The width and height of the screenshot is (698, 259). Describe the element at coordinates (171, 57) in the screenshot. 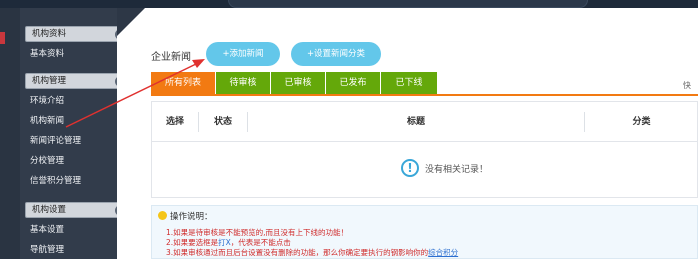

I see `page-title: 企业新闻` at that location.